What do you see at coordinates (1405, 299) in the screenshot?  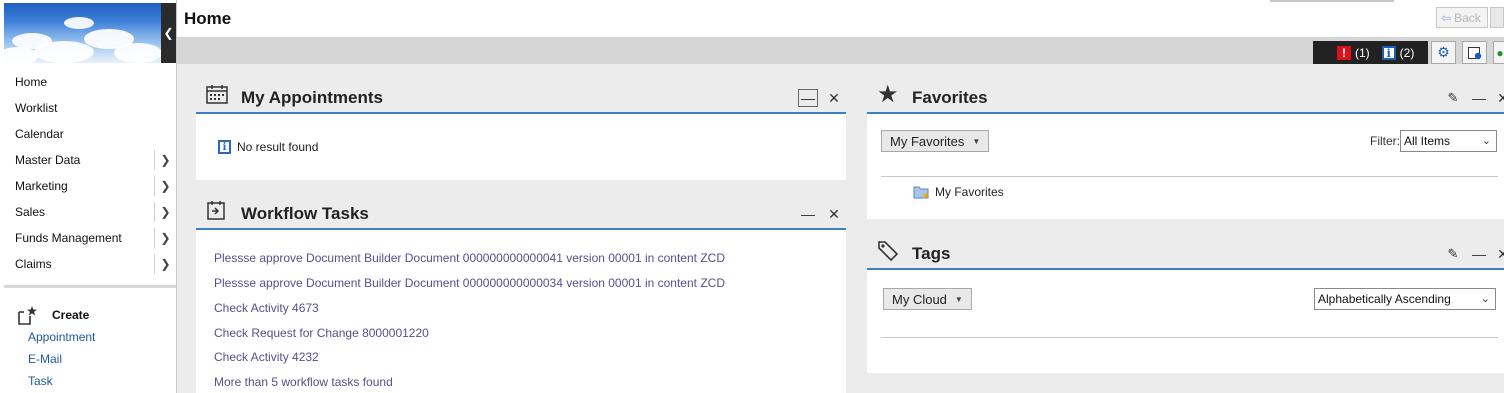 I see `sort-select: Alphabetically Ascending ⌄` at bounding box center [1405, 299].